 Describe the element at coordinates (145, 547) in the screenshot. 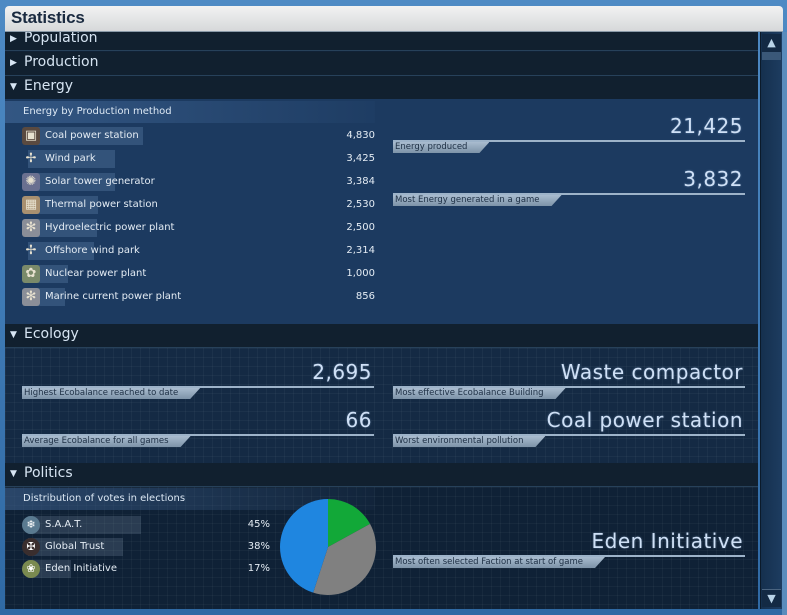

I see `faction-list-item: ✠ Global Trust 38%` at that location.